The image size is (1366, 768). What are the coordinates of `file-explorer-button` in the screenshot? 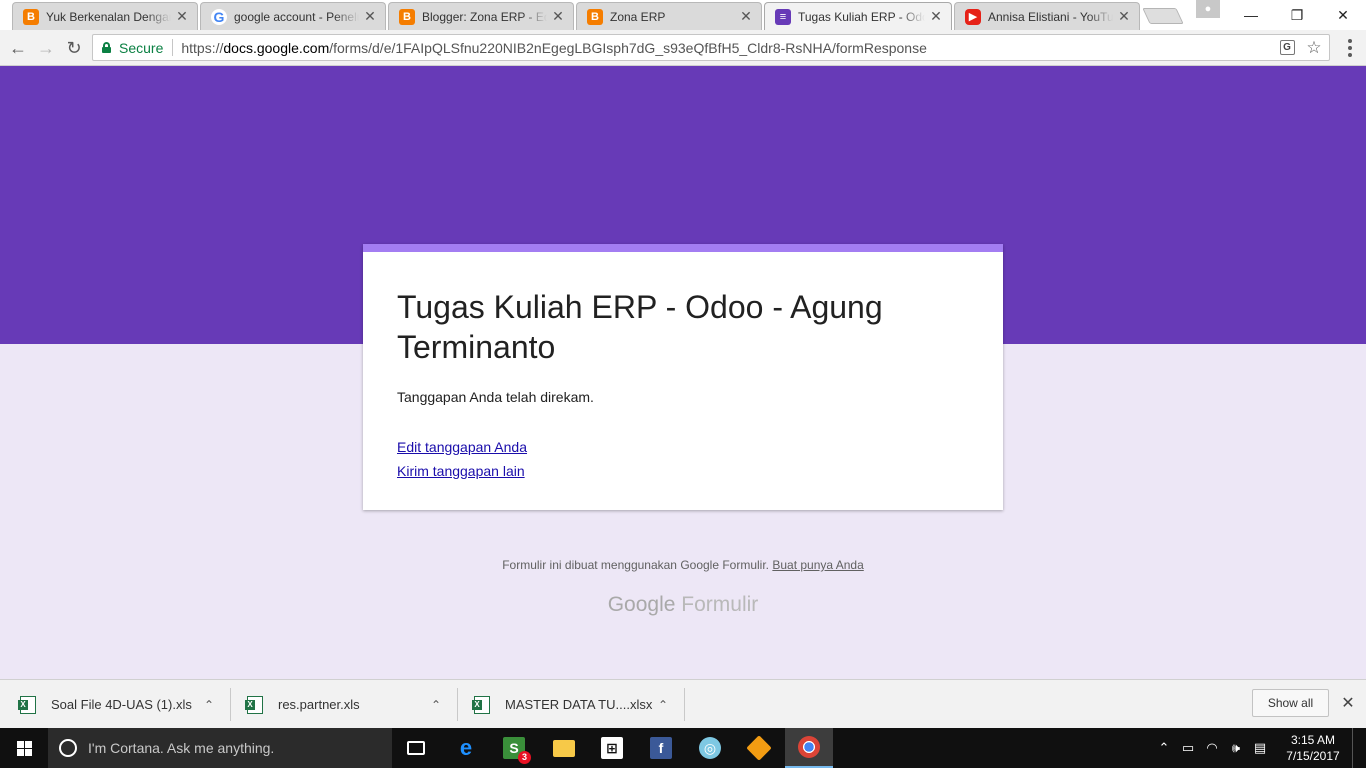 It's located at (564, 748).